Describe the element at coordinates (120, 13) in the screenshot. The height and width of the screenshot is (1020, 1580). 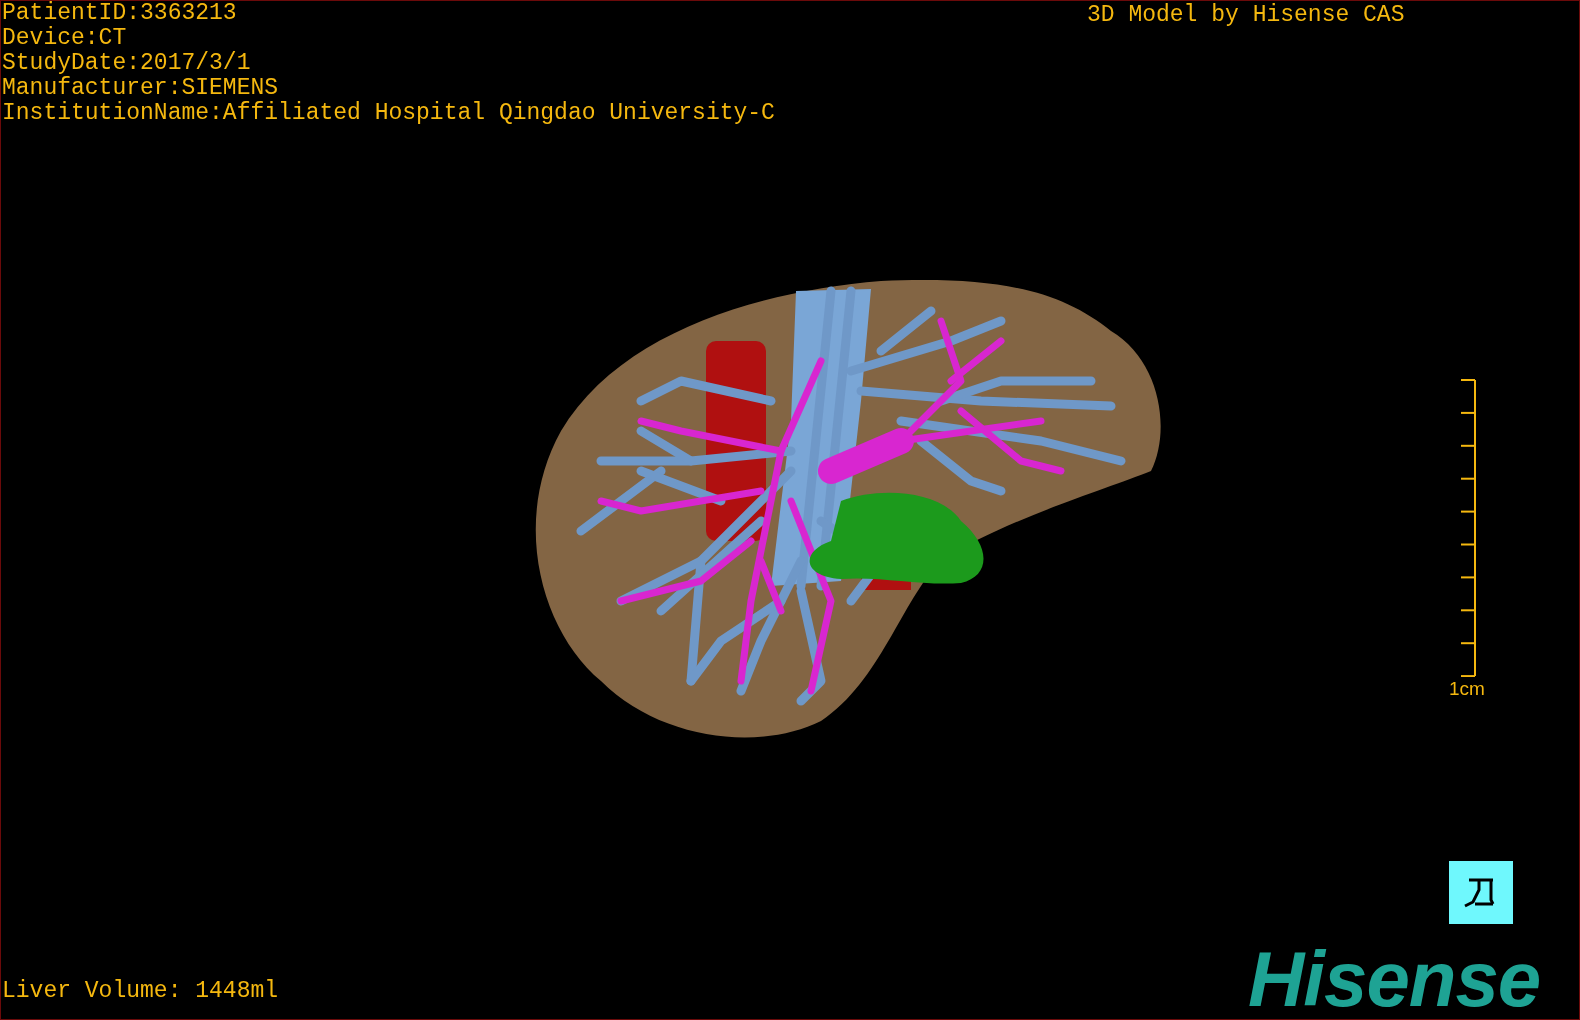
I see `info-text: PatientID:3363213` at that location.